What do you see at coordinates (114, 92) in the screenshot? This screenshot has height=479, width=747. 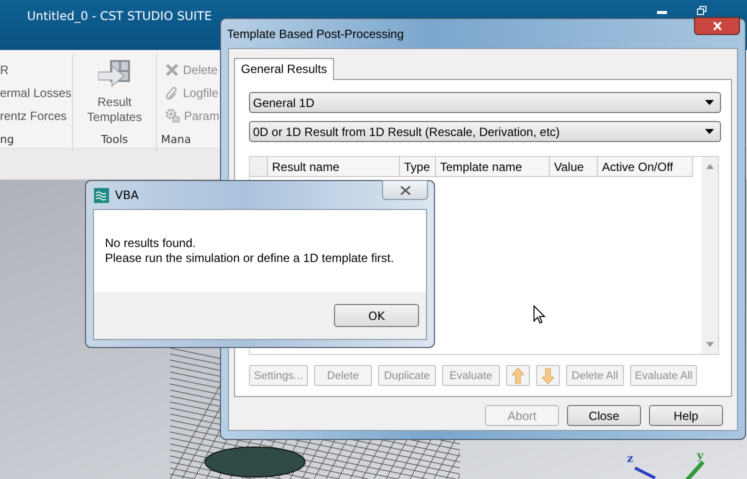 I see `ribbon-button: Result Templates` at bounding box center [114, 92].